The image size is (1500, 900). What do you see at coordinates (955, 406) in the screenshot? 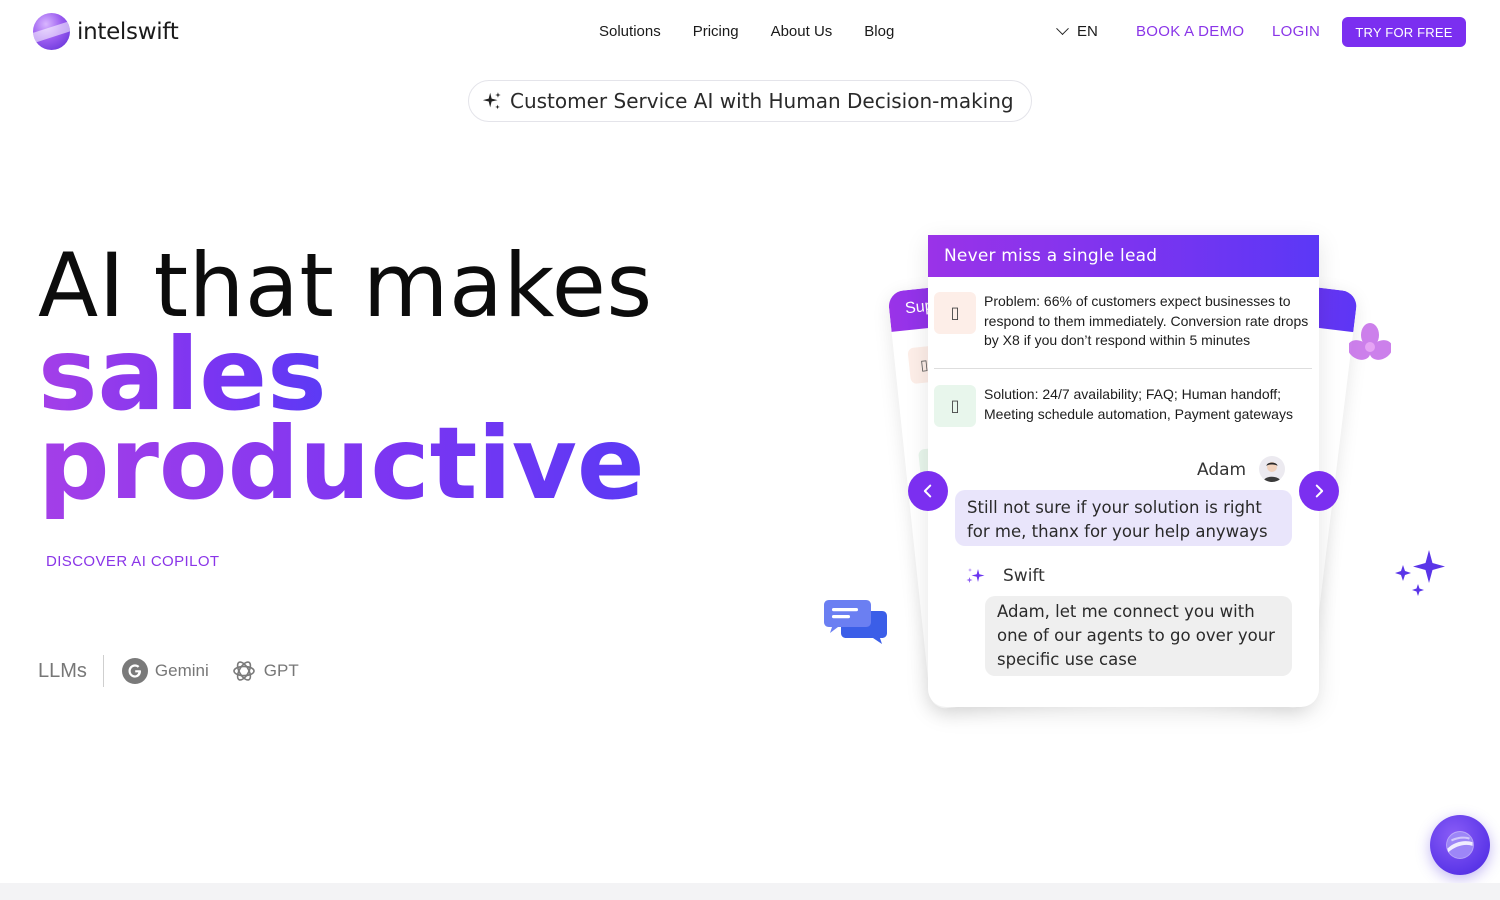
I see `solution-icon: ▯` at bounding box center [955, 406].